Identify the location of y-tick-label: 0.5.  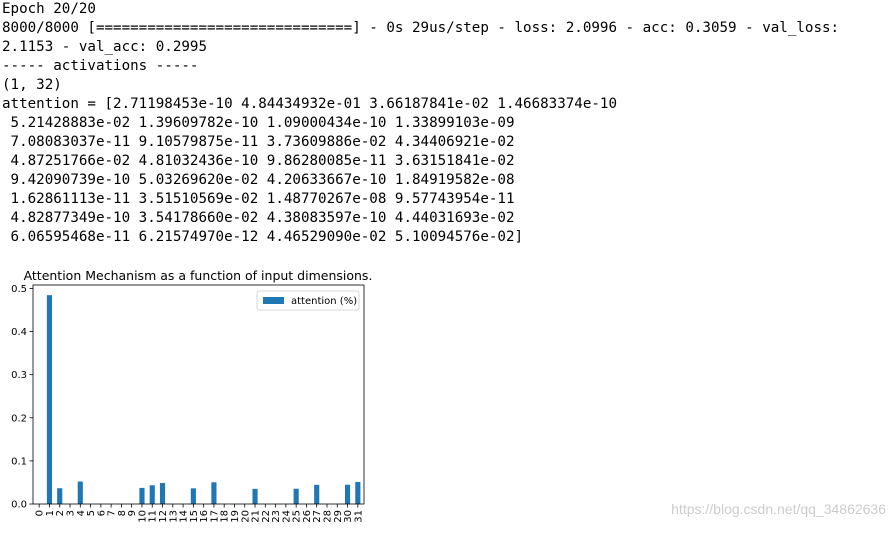
(19, 289).